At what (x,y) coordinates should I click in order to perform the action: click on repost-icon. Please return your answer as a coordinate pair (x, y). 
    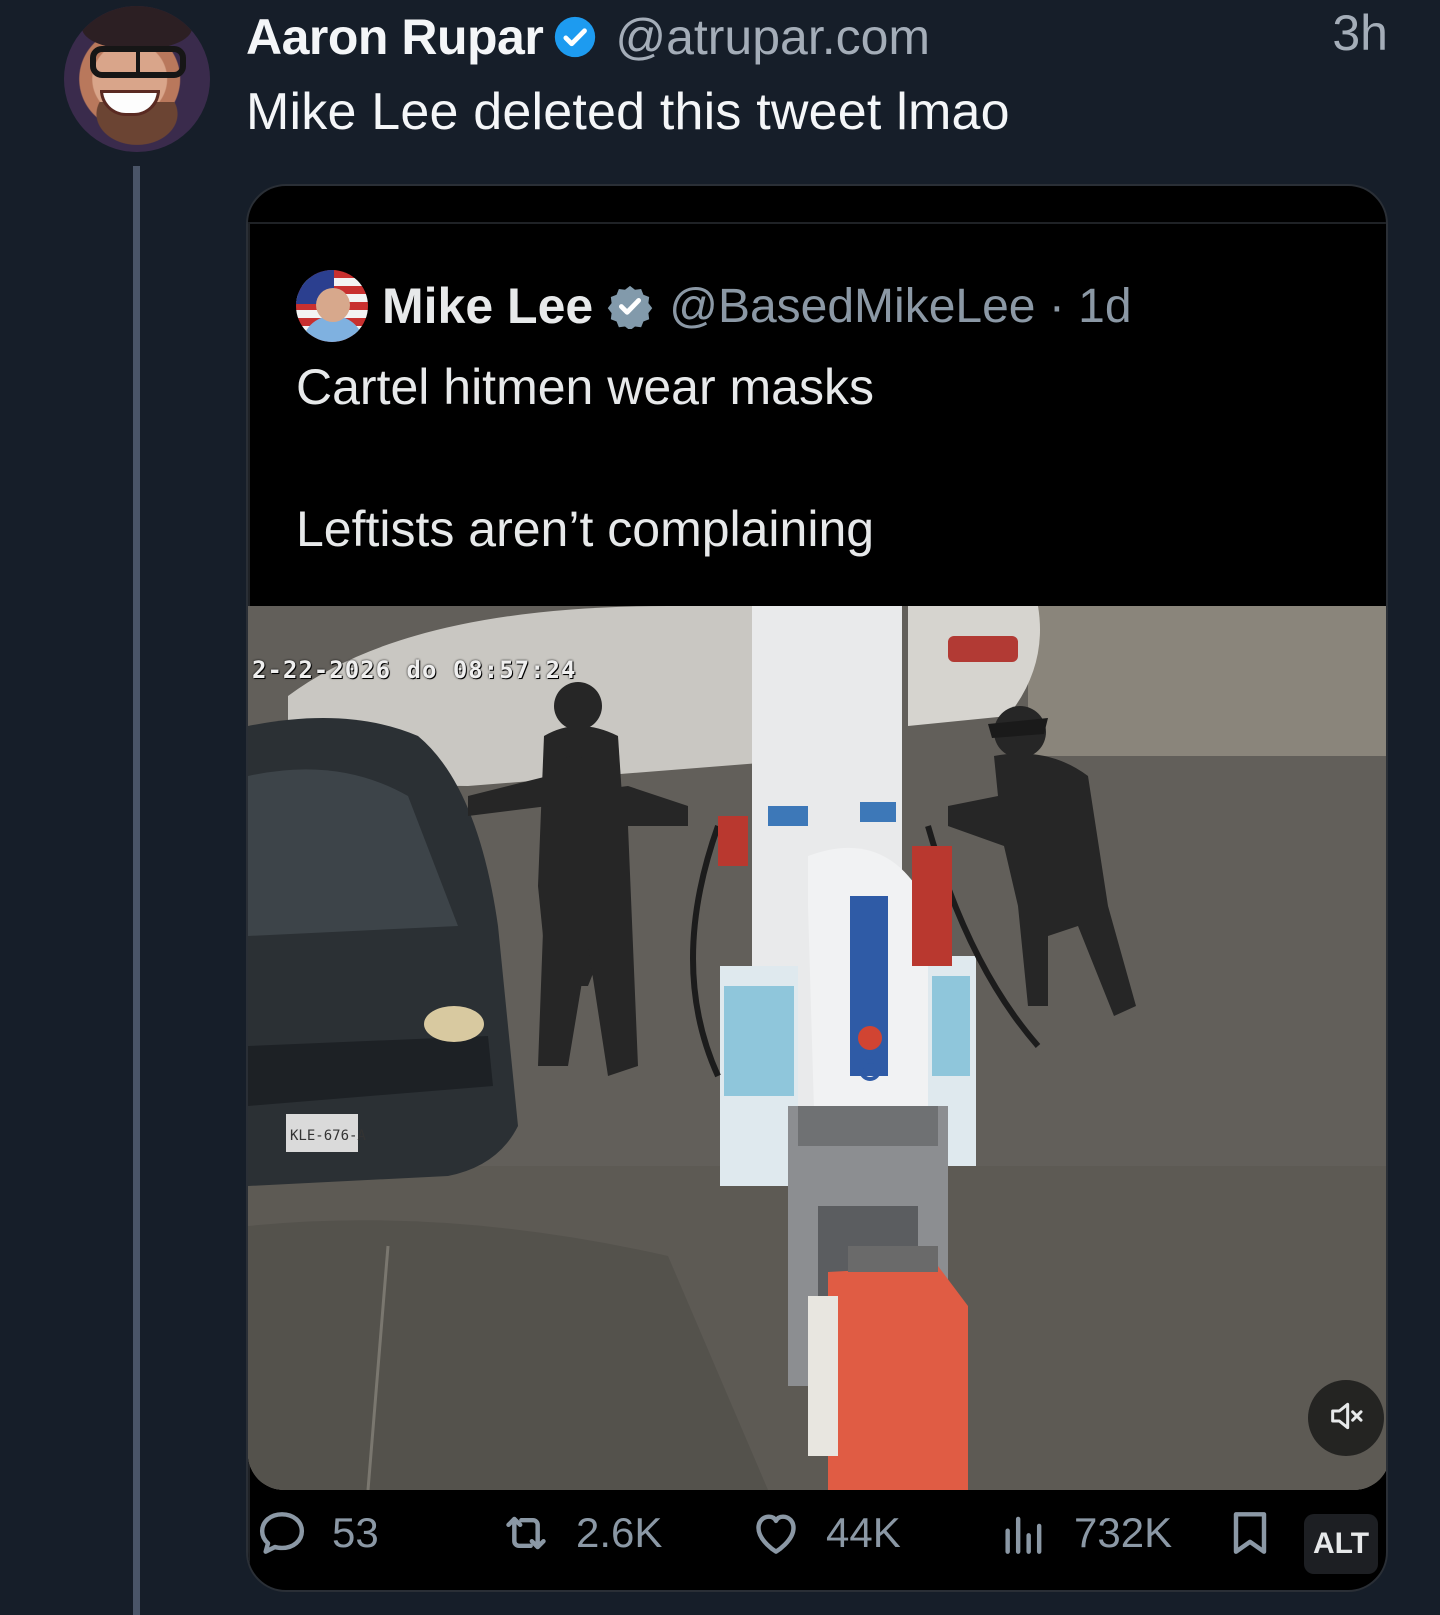
    Looking at the image, I should click on (526, 1533).